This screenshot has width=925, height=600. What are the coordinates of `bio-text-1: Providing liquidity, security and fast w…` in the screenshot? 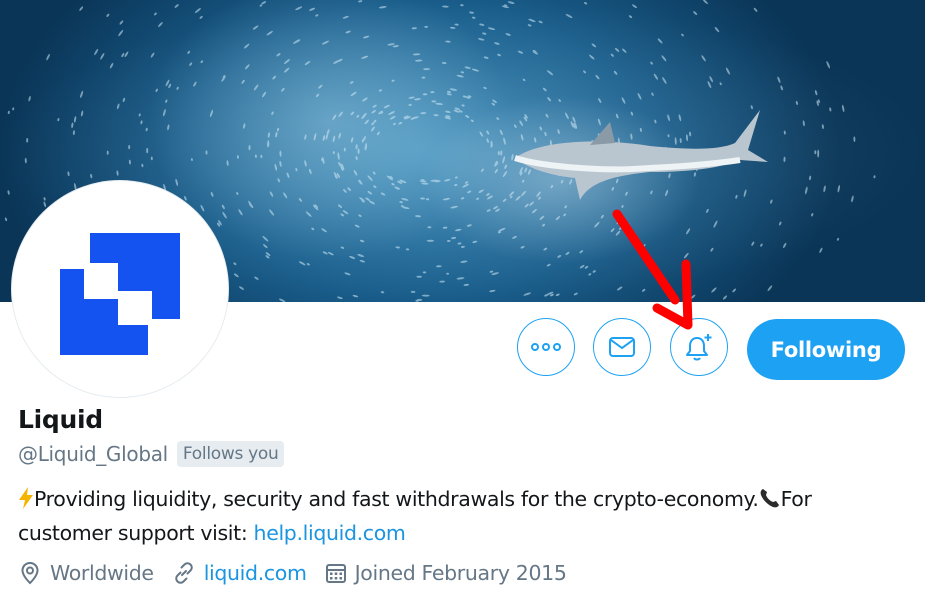 It's located at (396, 499).